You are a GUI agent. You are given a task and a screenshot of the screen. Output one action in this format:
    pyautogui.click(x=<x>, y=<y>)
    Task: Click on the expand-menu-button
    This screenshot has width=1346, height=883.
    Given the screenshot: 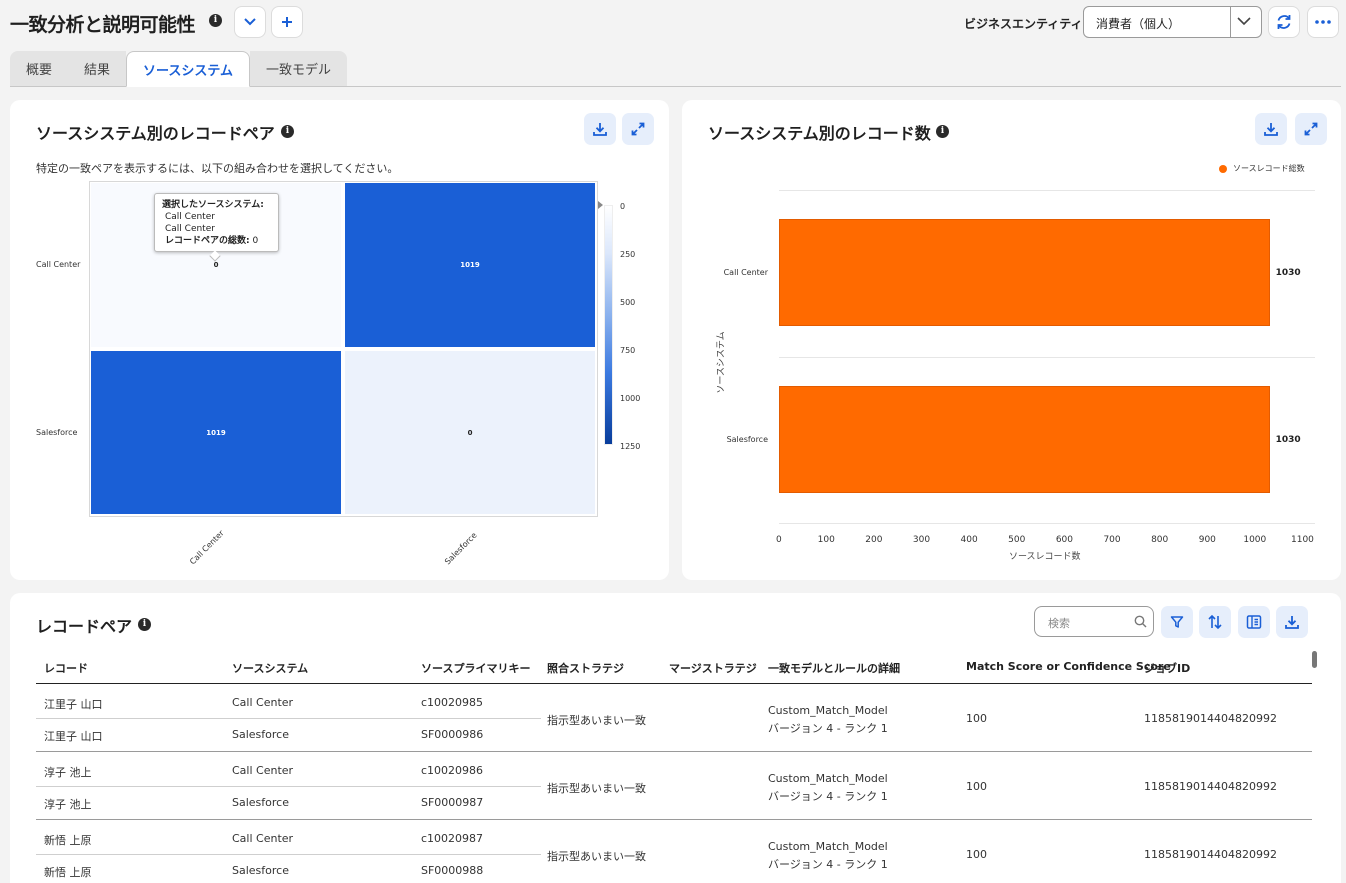 What is the action you would take?
    pyautogui.click(x=250, y=22)
    